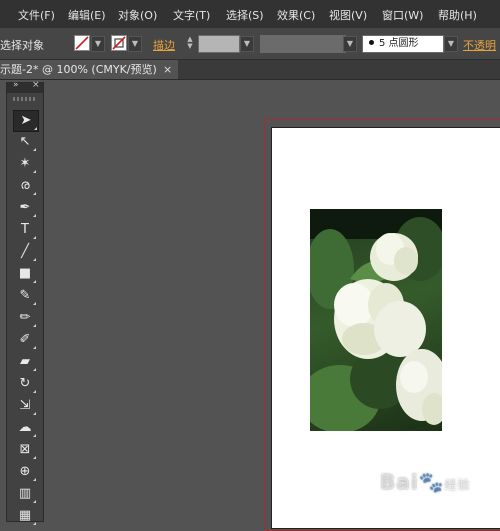 The height and width of the screenshot is (531, 500). I want to click on line-icon: ╱, so click(25, 251).